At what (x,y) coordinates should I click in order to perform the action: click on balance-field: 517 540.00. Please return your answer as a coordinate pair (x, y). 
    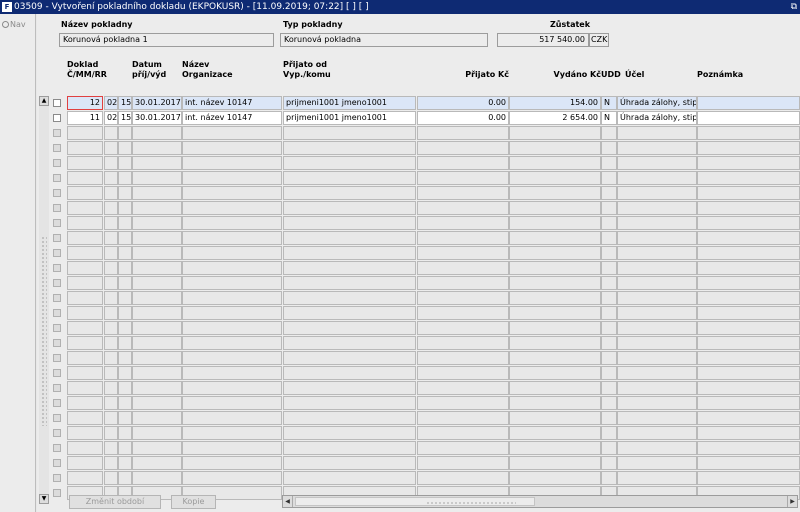
    Looking at the image, I should click on (543, 40).